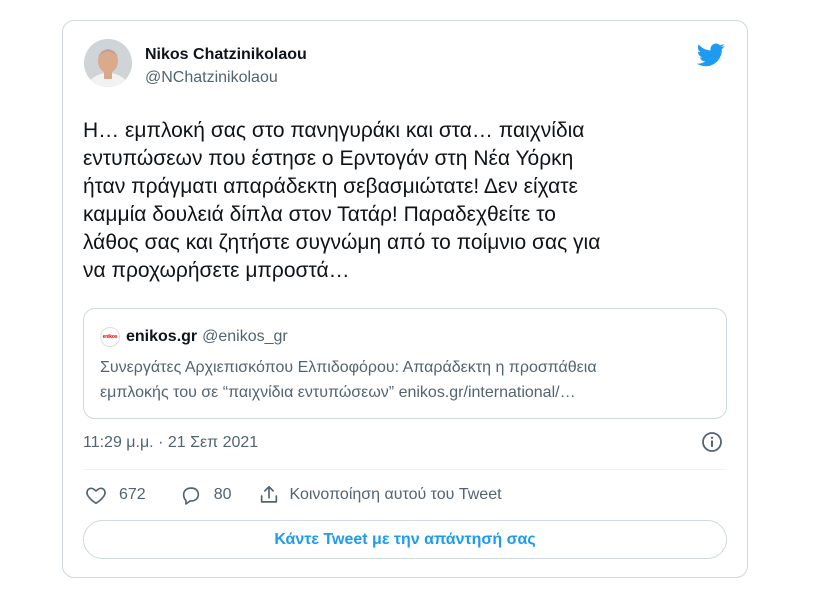 The height and width of the screenshot is (593, 824). I want to click on share-label: Κοινοποίηση αυτού του Tweet, so click(395, 494).